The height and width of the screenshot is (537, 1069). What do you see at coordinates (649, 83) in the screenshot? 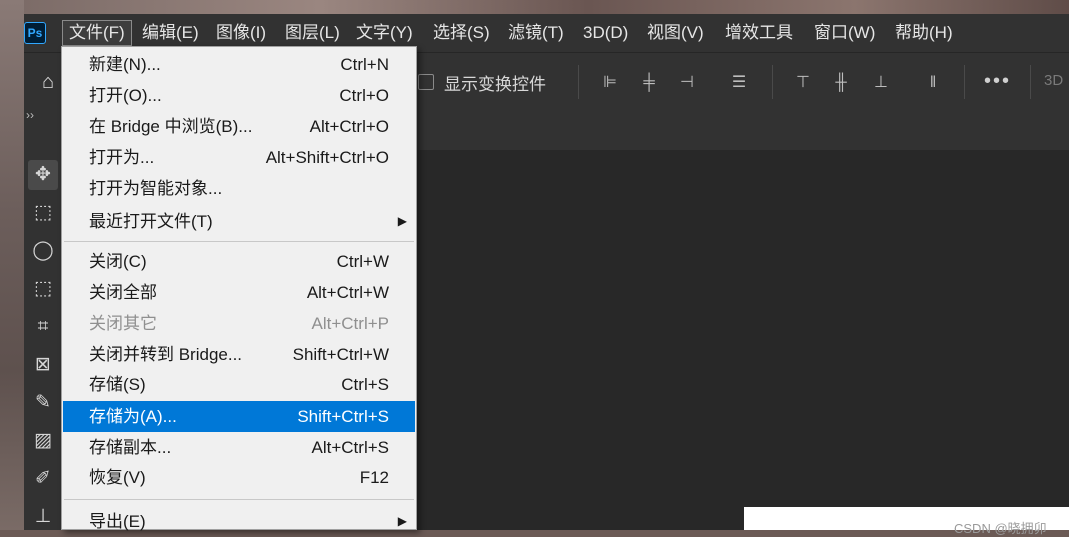
I see `align-center-h-icon: ╪` at bounding box center [649, 83].